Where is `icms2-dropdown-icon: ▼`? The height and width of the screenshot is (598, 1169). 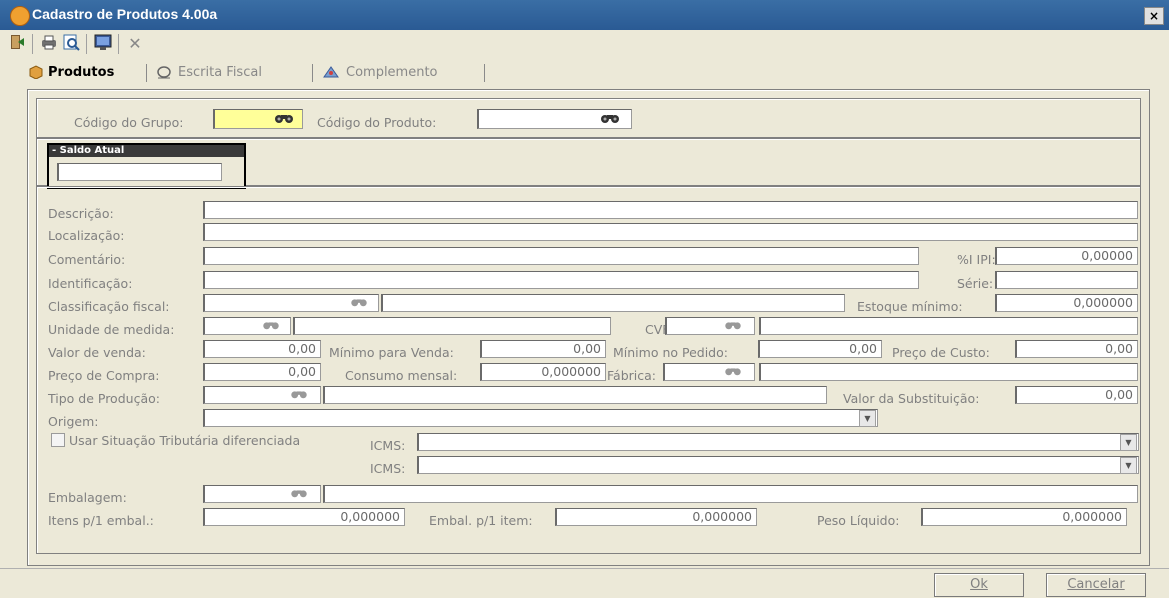 icms2-dropdown-icon: ▼ is located at coordinates (1128, 465).